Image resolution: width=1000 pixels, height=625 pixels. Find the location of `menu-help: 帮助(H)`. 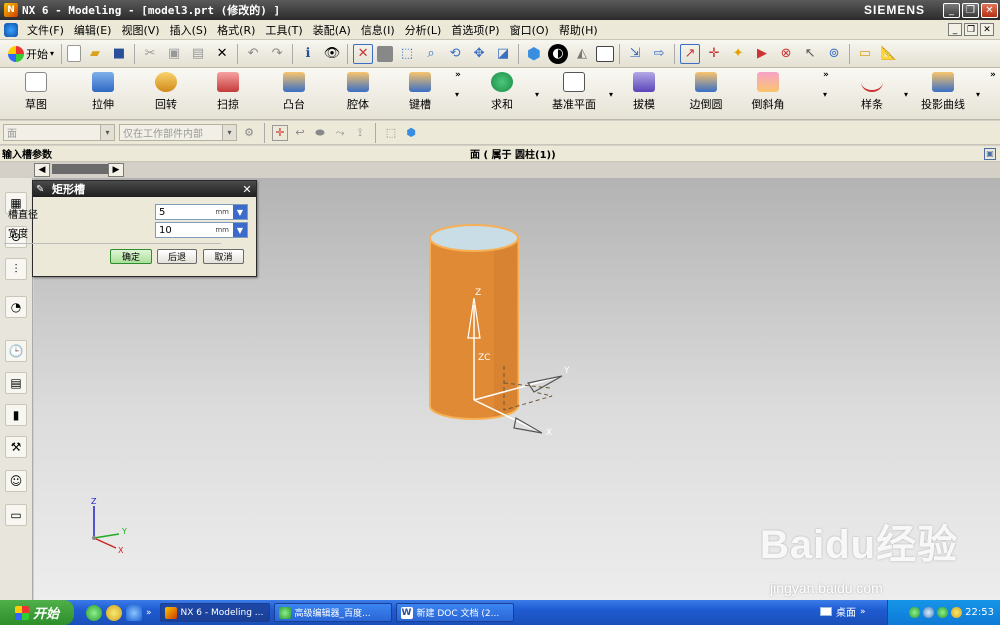

menu-help: 帮助(H) is located at coordinates (578, 30).